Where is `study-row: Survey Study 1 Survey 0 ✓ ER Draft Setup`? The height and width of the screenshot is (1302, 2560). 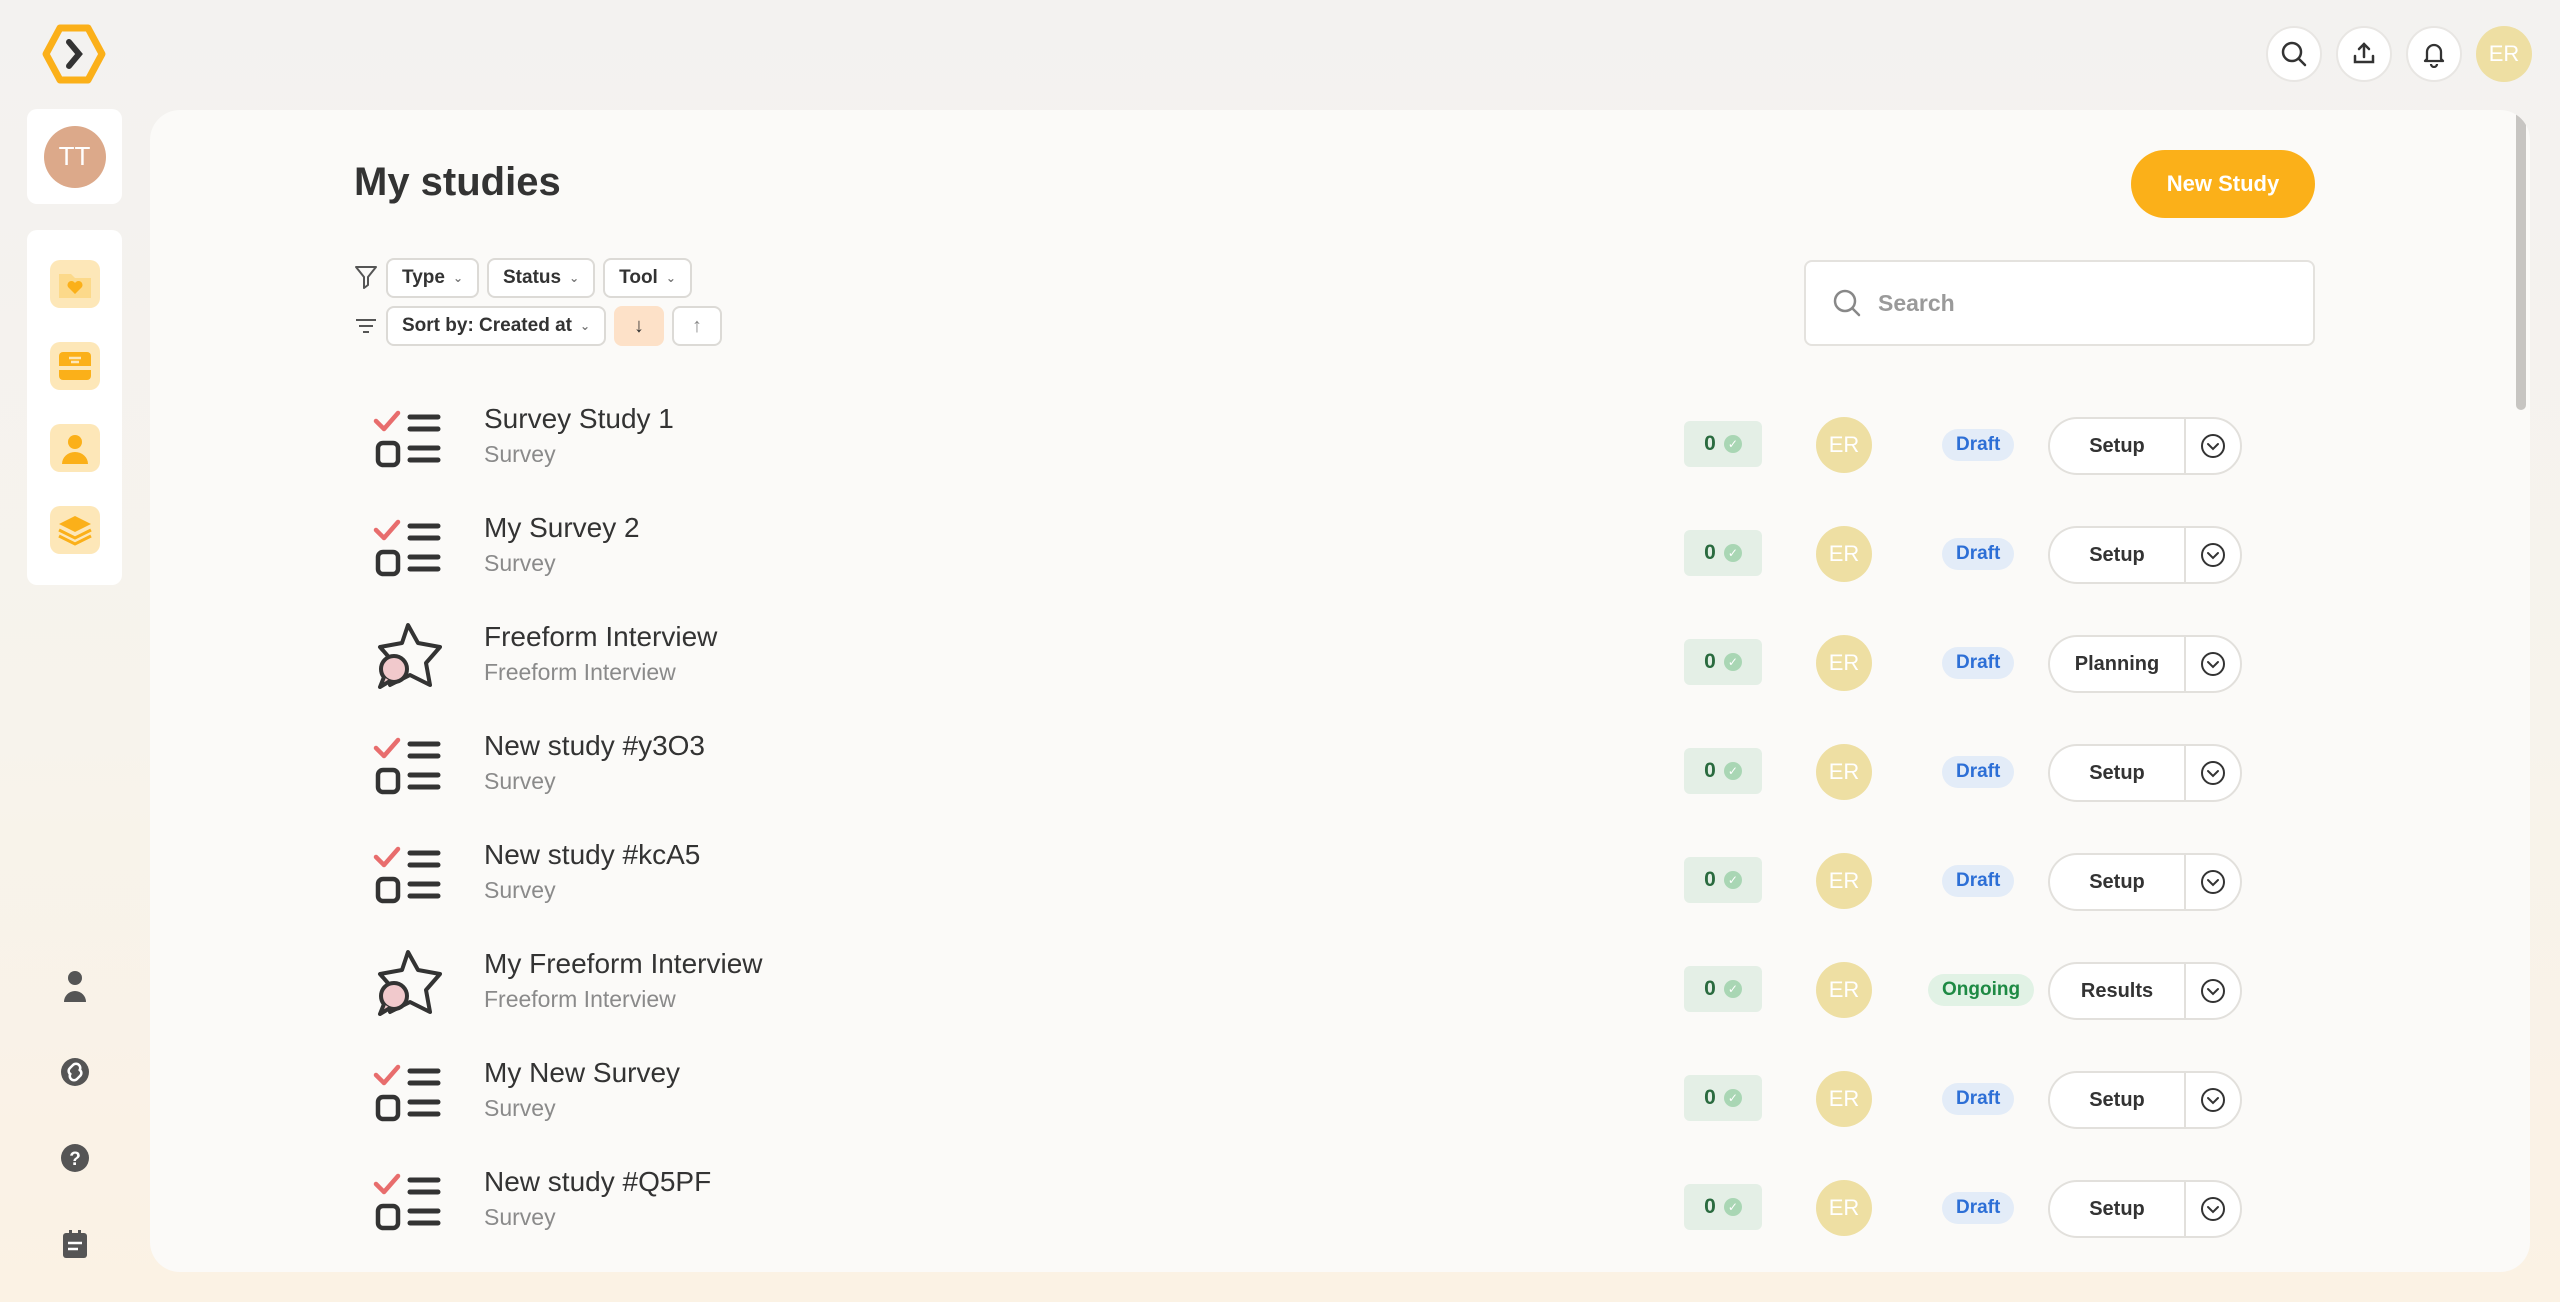 study-row: Survey Study 1 Survey 0 ✓ ER Draft Setup is located at coordinates (1340, 441).